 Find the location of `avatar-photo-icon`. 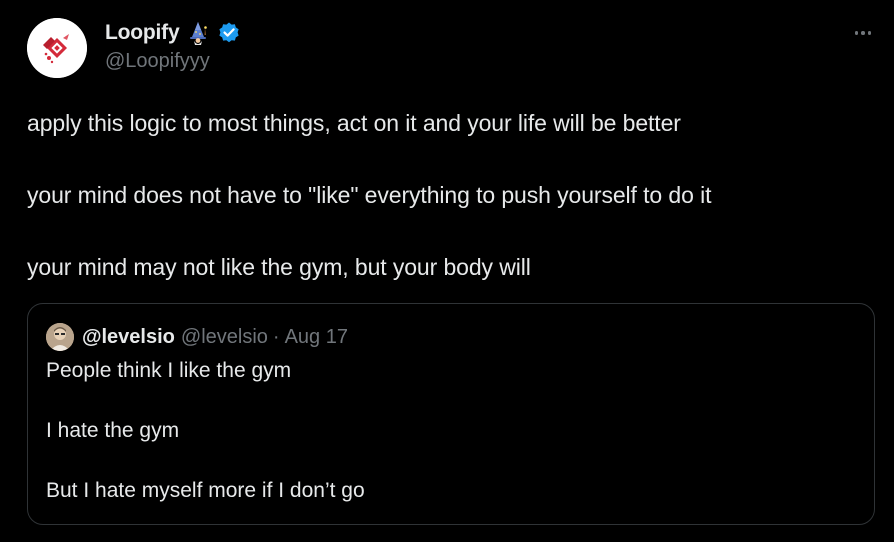

avatar-photo-icon is located at coordinates (60, 337).